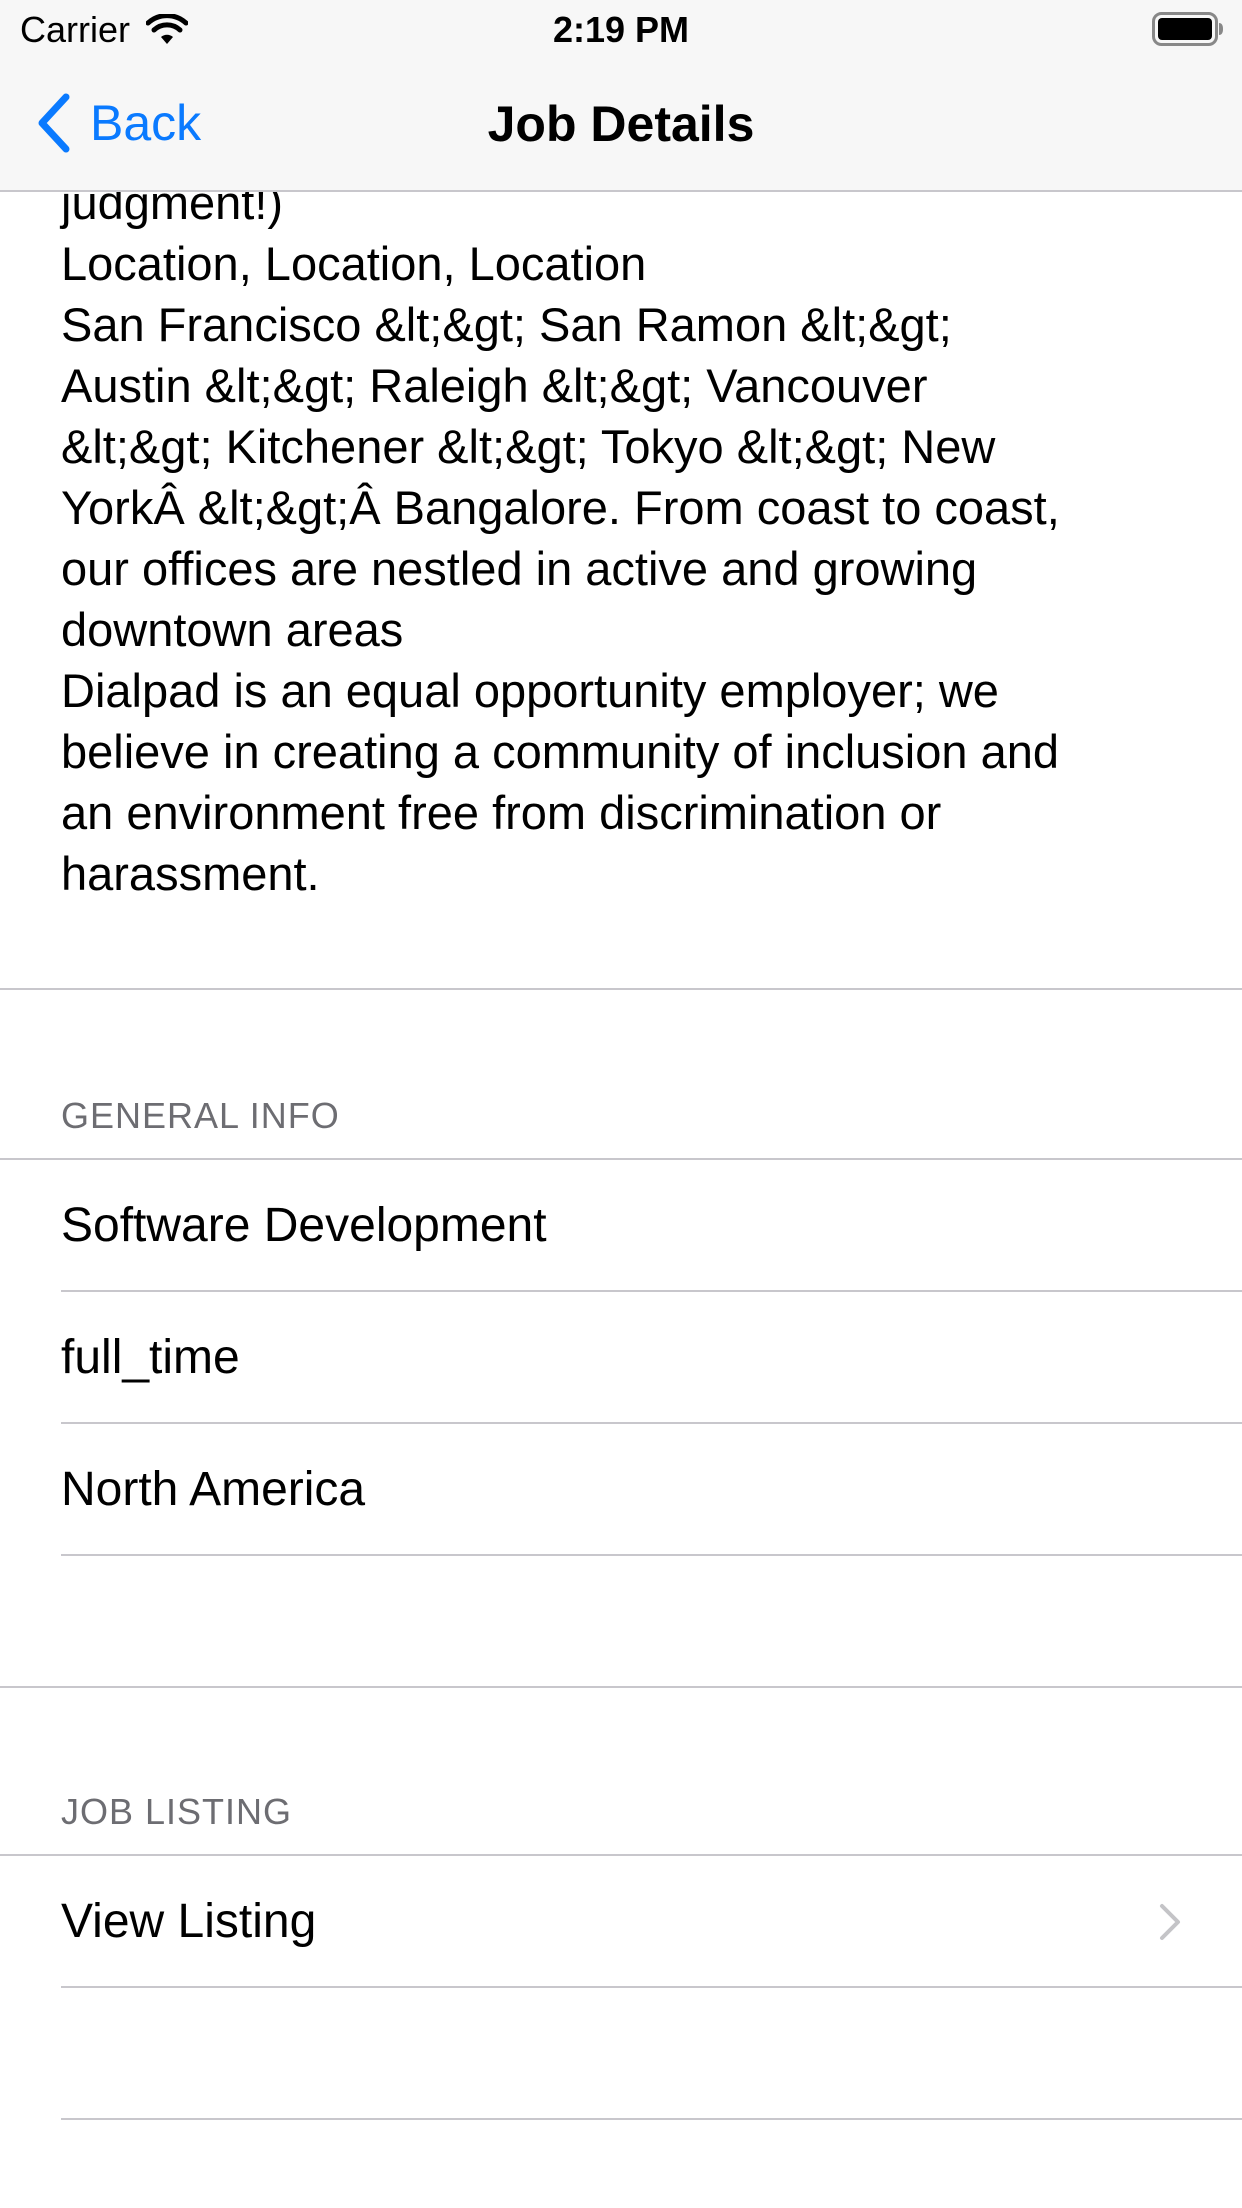 Image resolution: width=1242 pixels, height=2208 pixels. Describe the element at coordinates (621, 1358) in the screenshot. I see `general-info-row-employment-type: full_time` at that location.